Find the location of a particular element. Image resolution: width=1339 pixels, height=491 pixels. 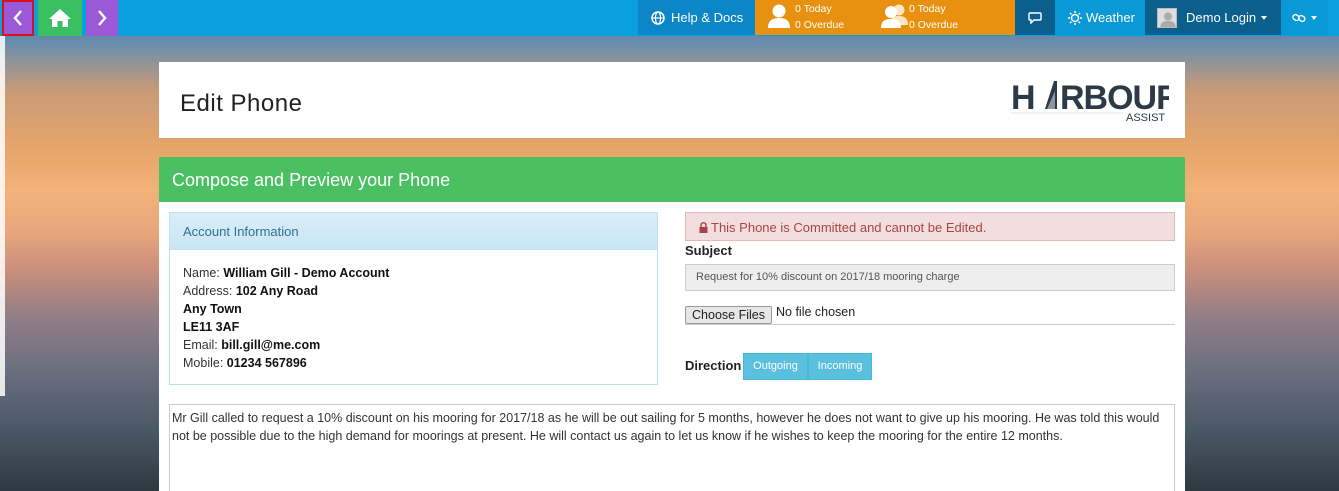

direction-outgoing-button: Outgoing is located at coordinates (775, 366).